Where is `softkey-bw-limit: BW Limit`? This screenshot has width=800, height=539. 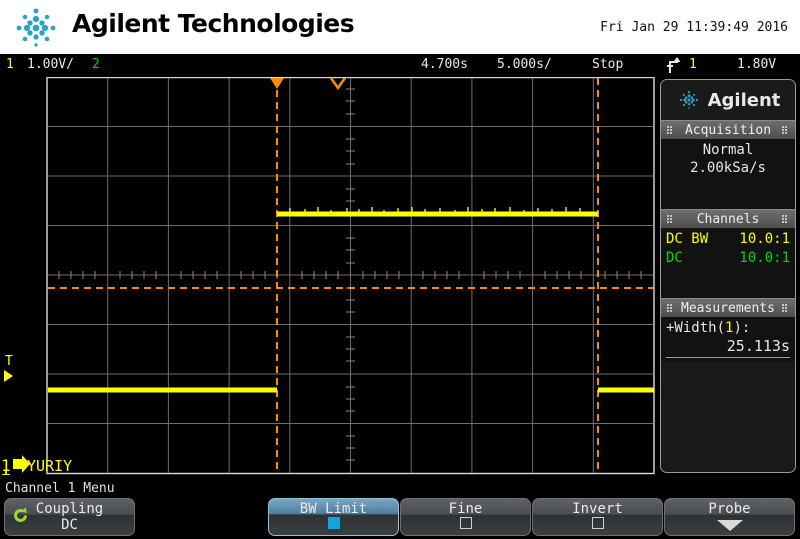 softkey-bw-limit: BW Limit is located at coordinates (333, 517).